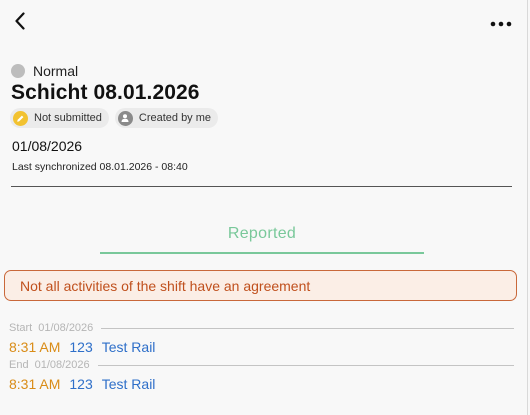  Describe the element at coordinates (21, 328) in the screenshot. I see `entry-label: Start` at that location.